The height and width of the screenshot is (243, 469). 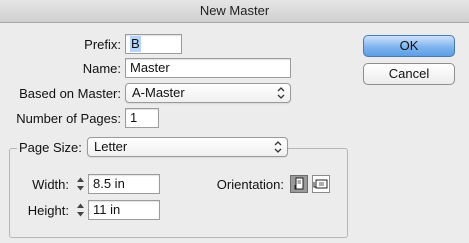 What do you see at coordinates (70, 93) in the screenshot?
I see `based-on-master-label: Based on Master:` at bounding box center [70, 93].